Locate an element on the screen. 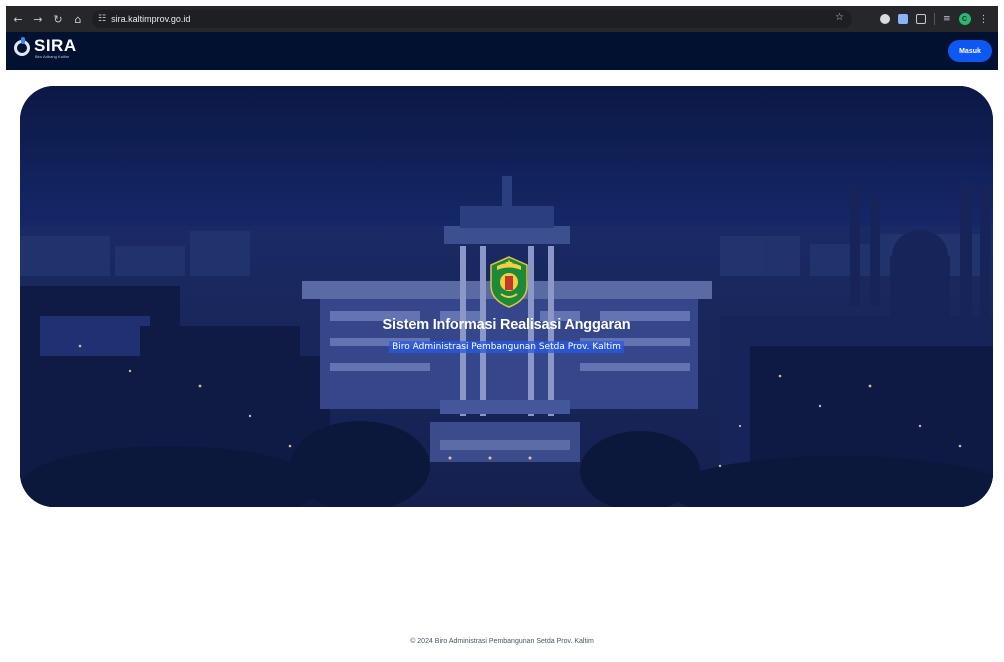 The height and width of the screenshot is (662, 1004). app-header: SIRA Biro Adbang Kaltim Masuk is located at coordinates (502, 51).